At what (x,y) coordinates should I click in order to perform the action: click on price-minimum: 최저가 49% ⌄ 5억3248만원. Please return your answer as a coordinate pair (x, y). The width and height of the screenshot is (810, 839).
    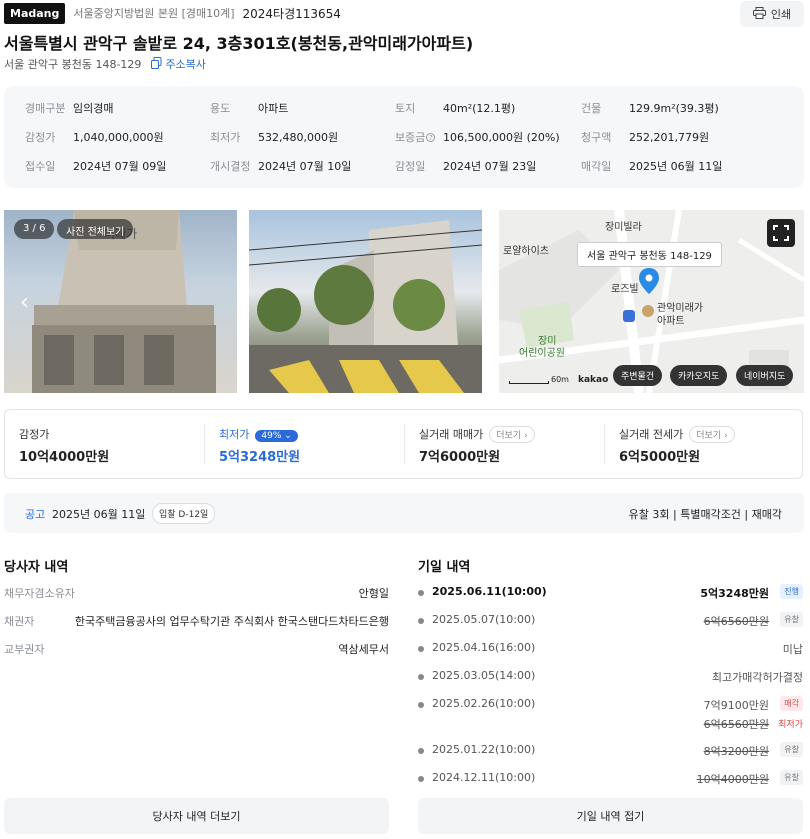
    Looking at the image, I should click on (304, 444).